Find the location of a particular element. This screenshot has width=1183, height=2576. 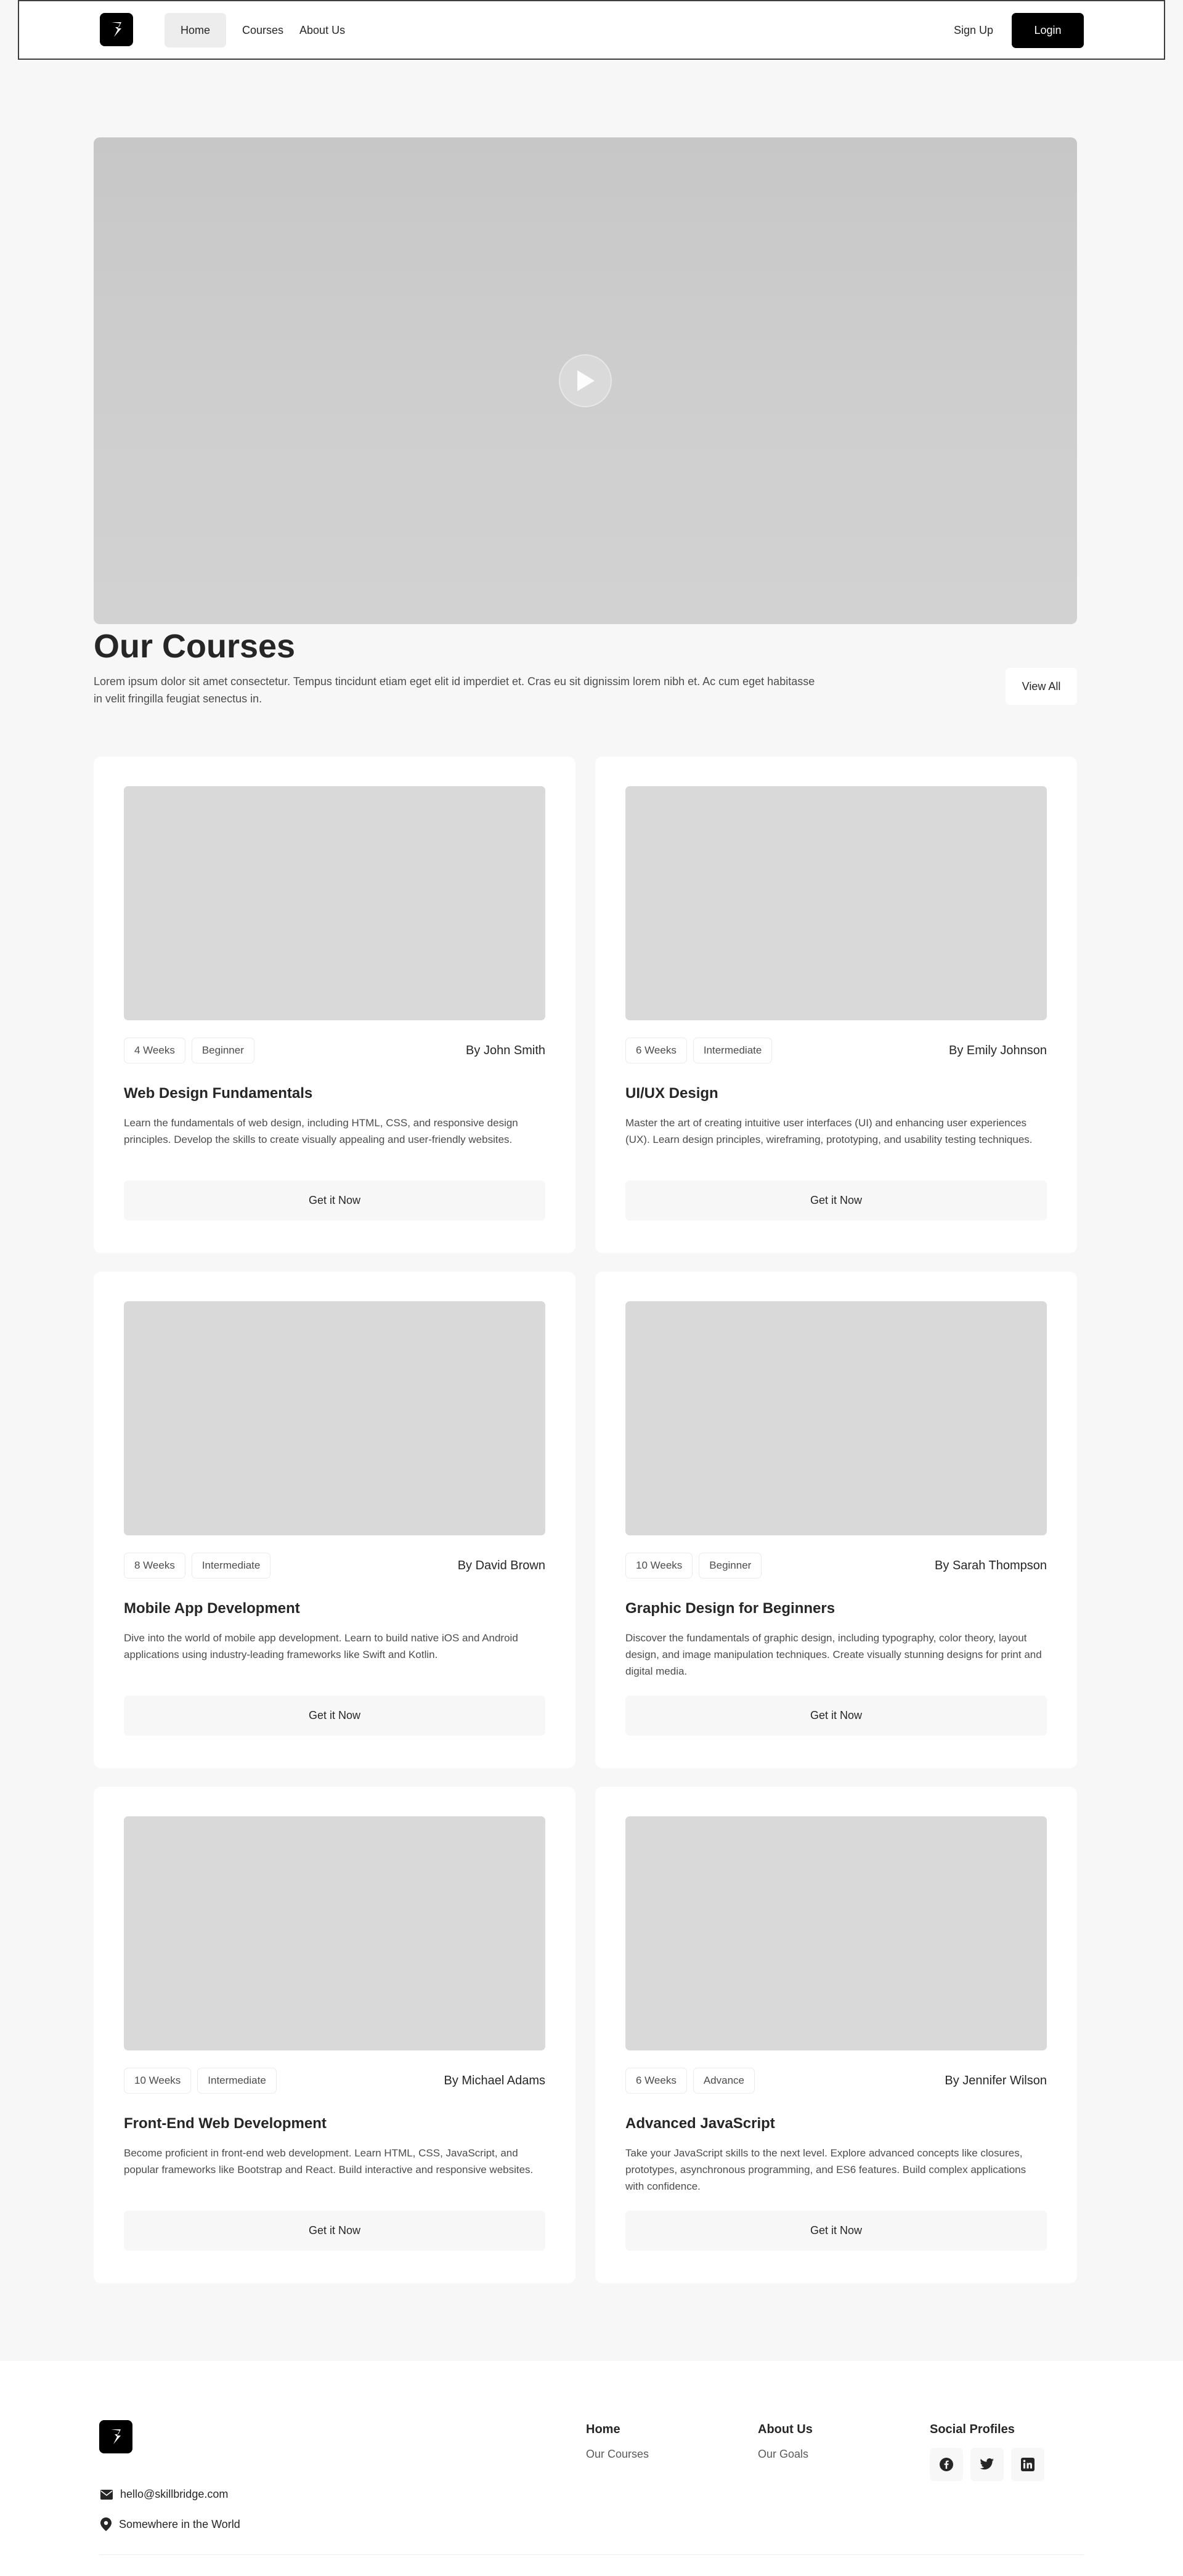

footer-logo is located at coordinates (115, 2436).